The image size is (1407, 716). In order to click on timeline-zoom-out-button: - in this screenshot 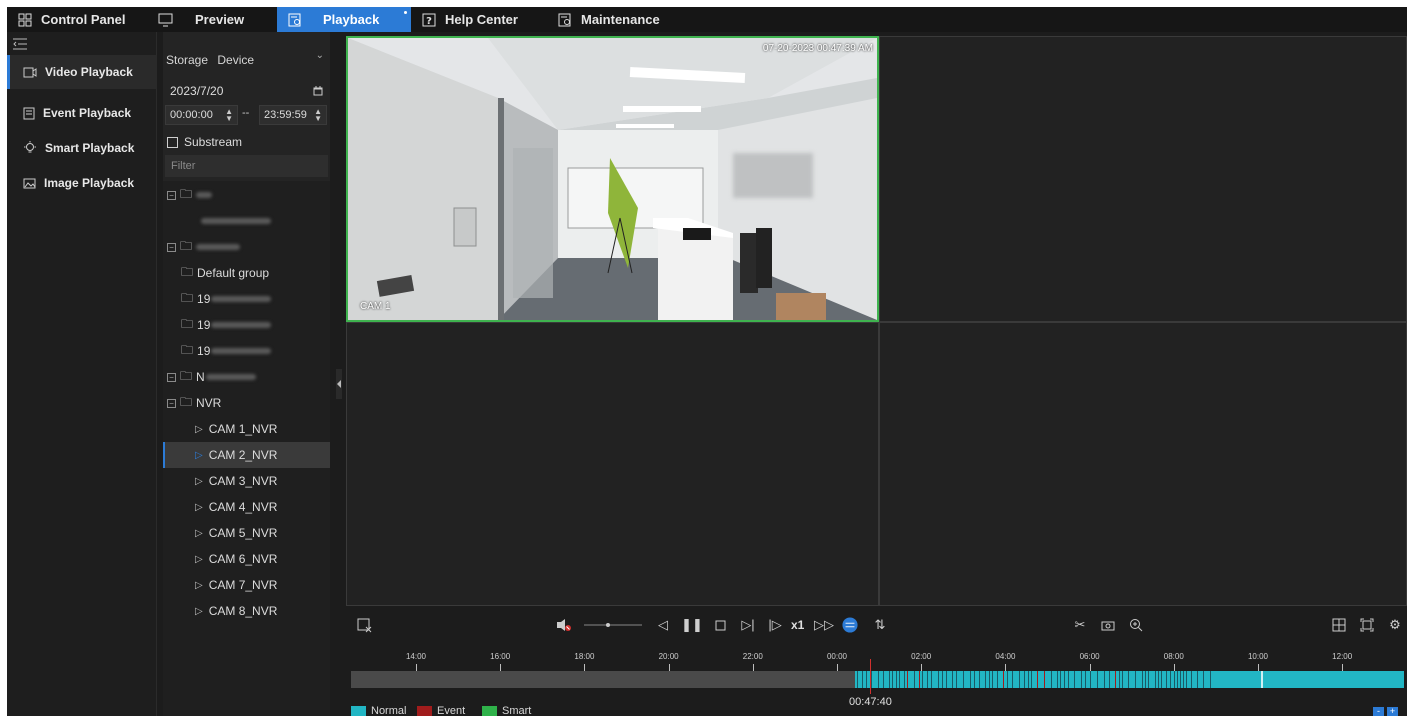, I will do `click(1378, 711)`.